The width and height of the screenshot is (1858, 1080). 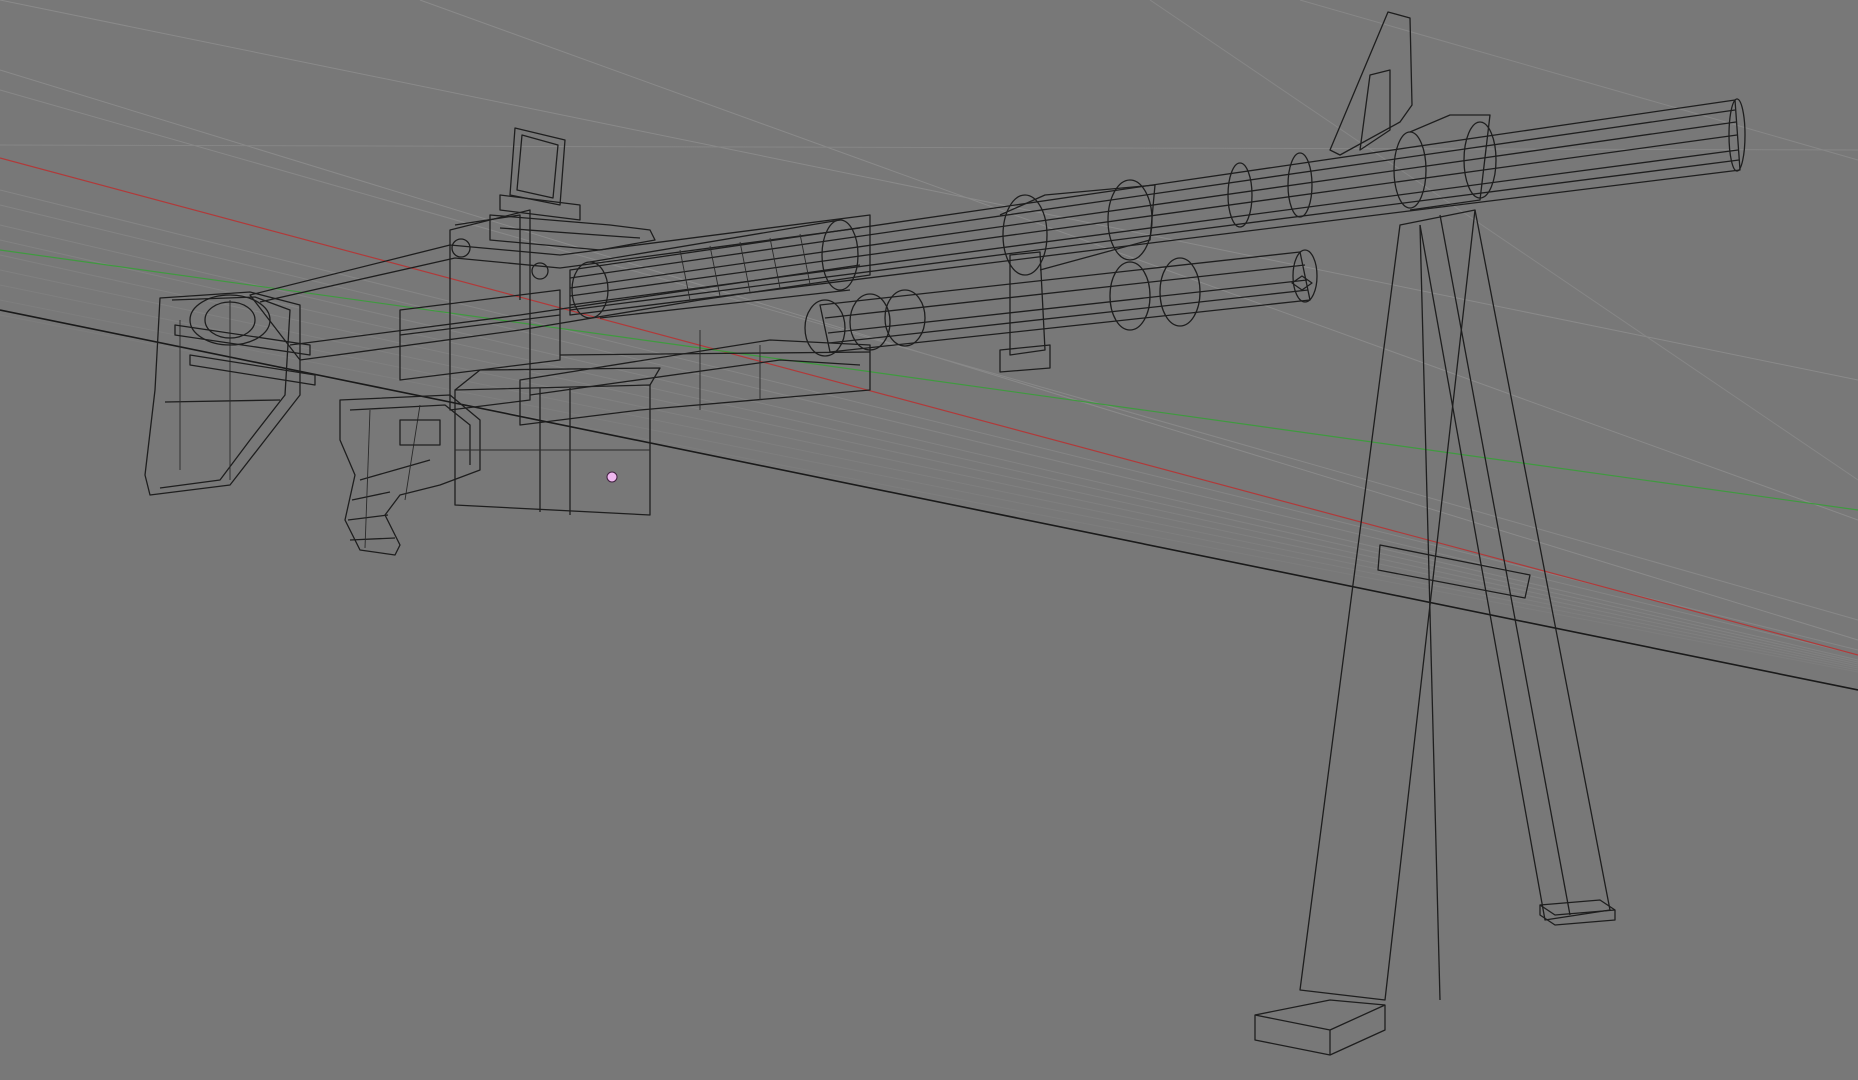 What do you see at coordinates (612, 477) in the screenshot?
I see `origin-marker` at bounding box center [612, 477].